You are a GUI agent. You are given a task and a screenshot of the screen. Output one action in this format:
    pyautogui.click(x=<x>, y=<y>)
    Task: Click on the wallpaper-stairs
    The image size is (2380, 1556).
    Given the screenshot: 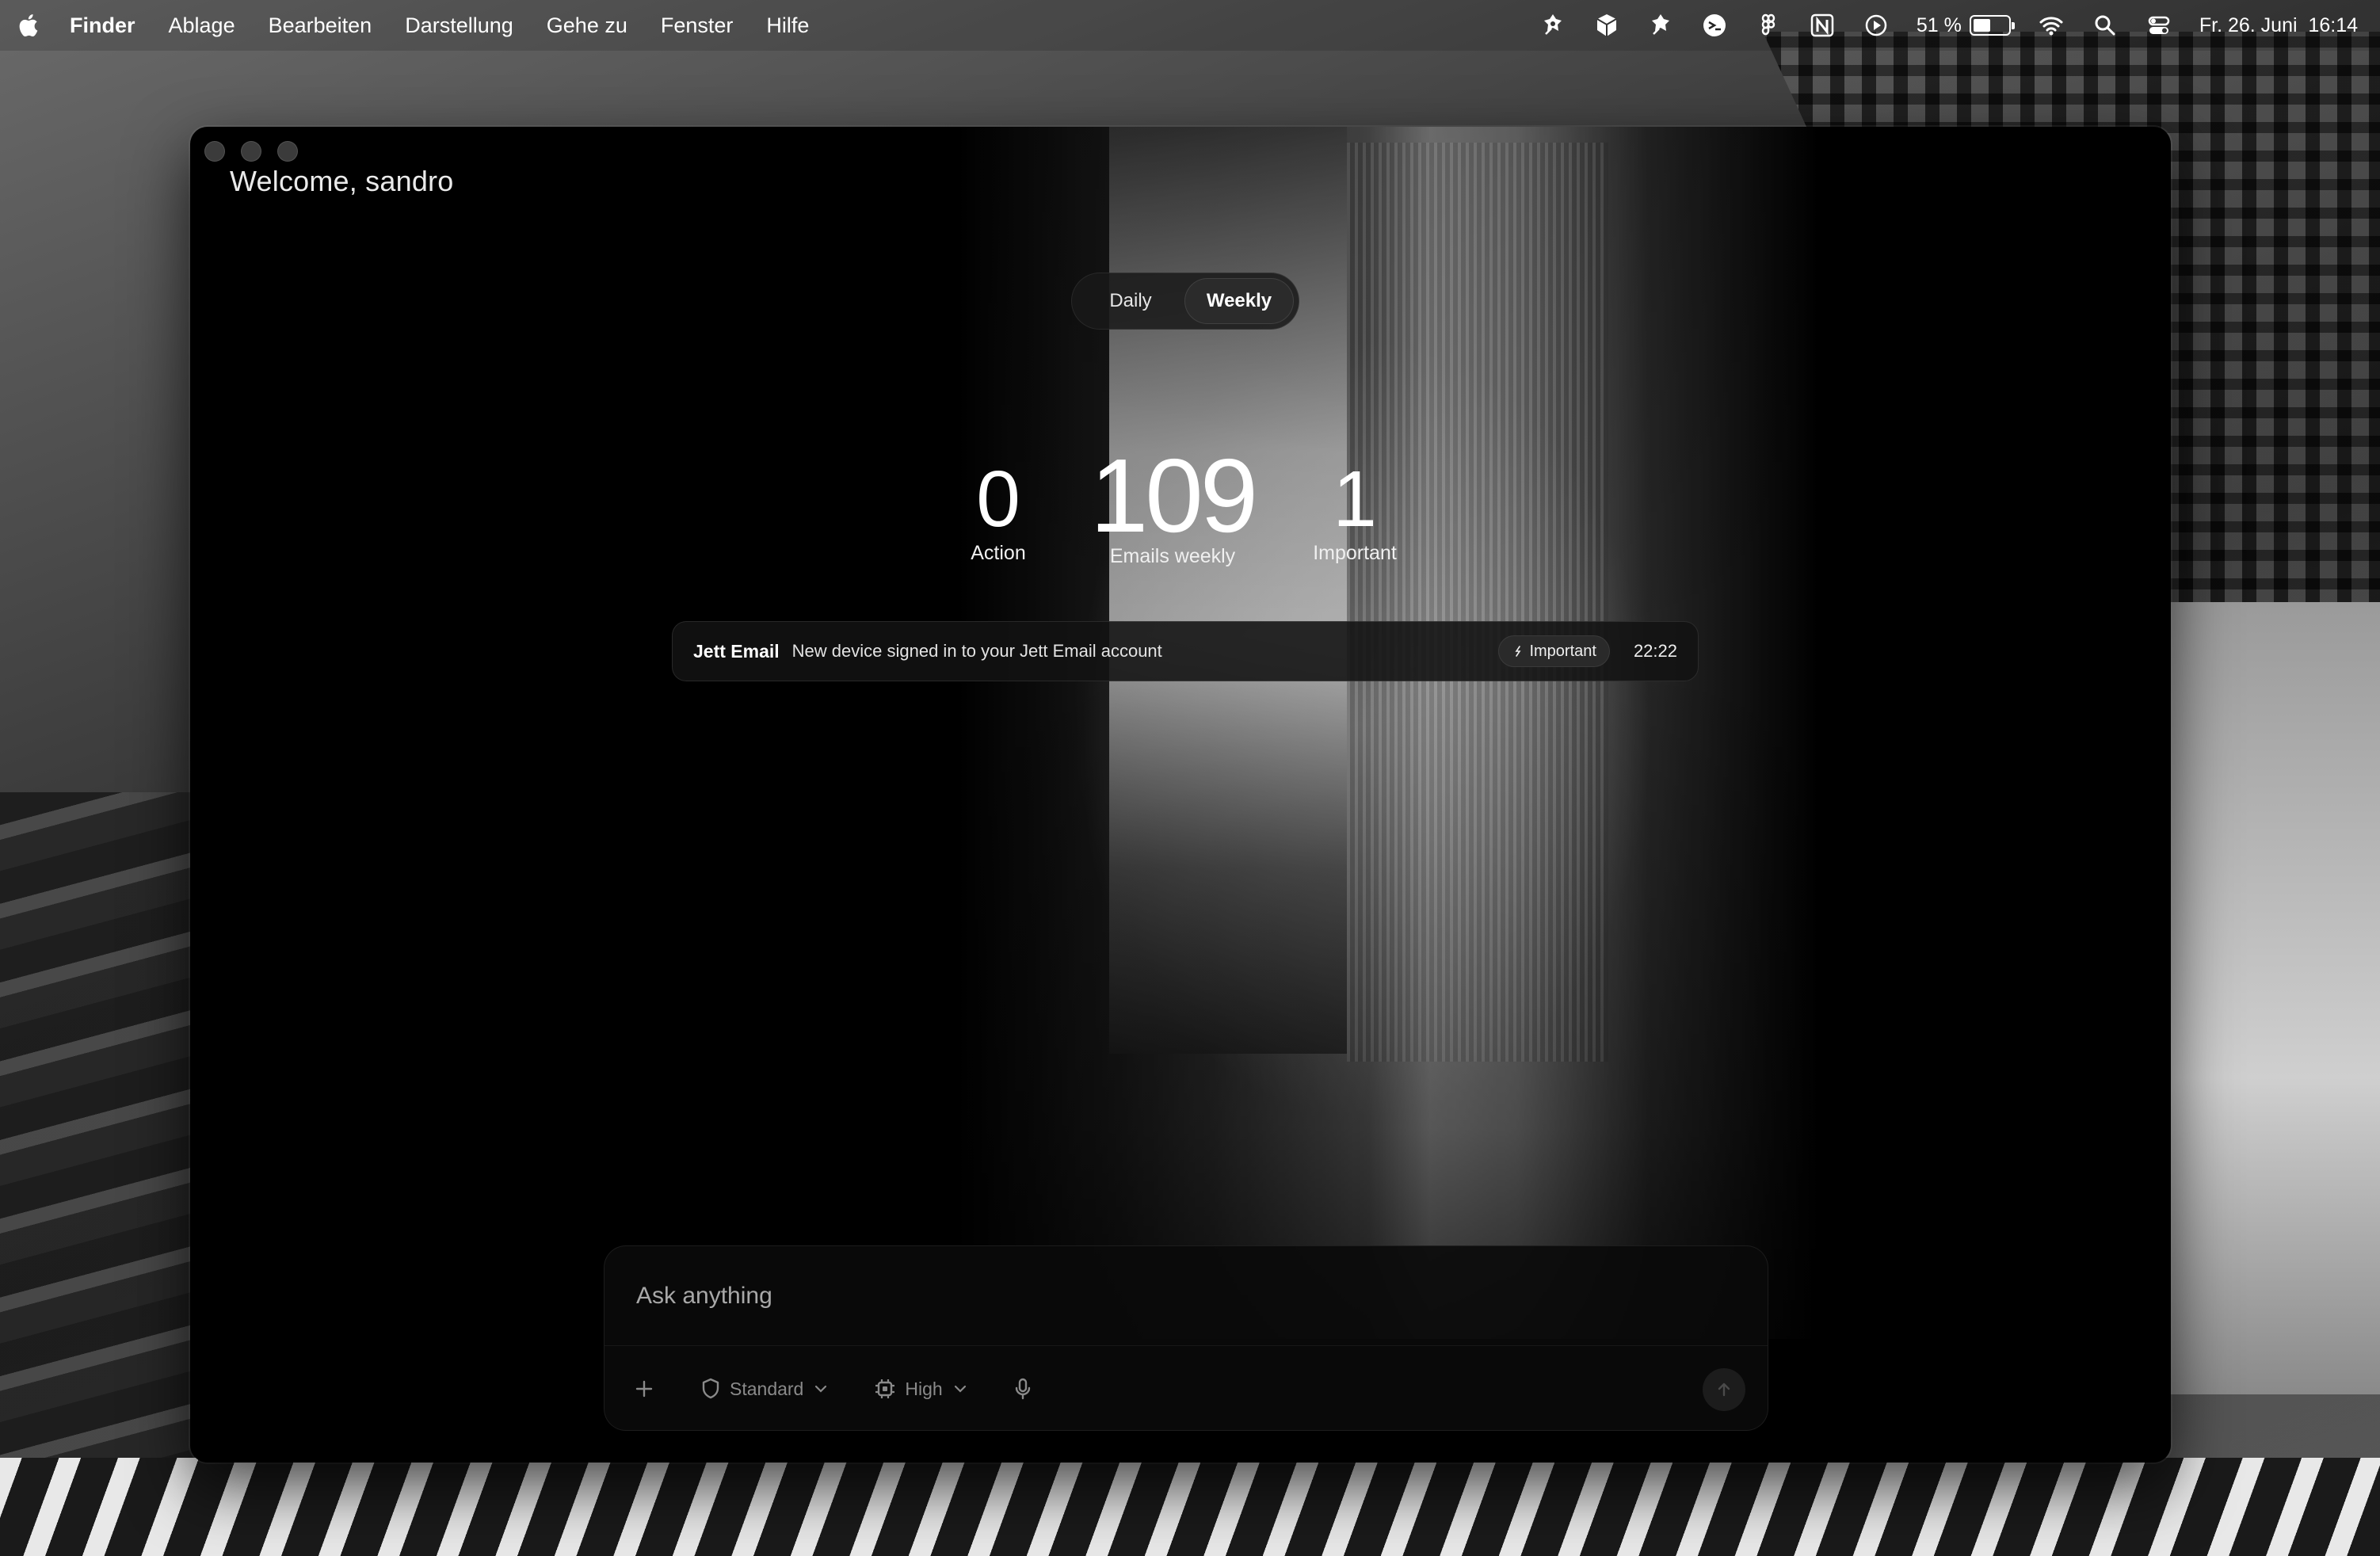 What is the action you would take?
    pyautogui.click(x=103, y=1174)
    